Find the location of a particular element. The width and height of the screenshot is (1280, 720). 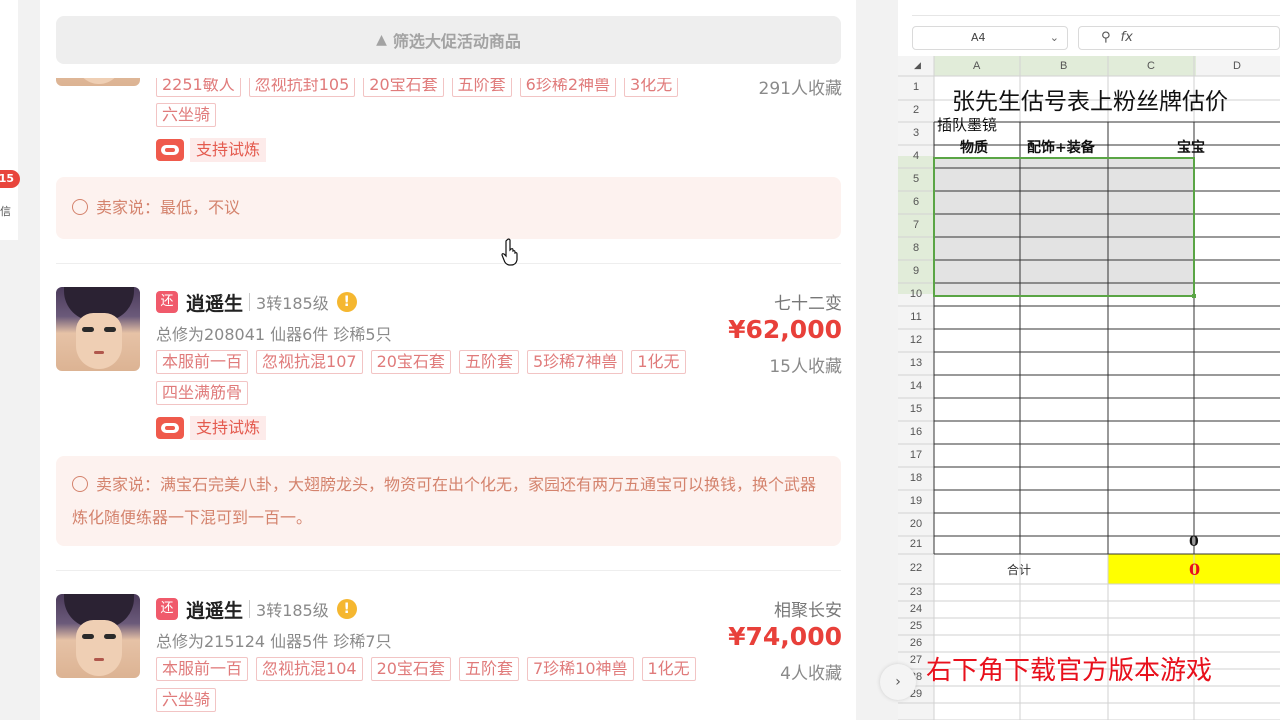

hand-cursor-icon is located at coordinates (509, 252).